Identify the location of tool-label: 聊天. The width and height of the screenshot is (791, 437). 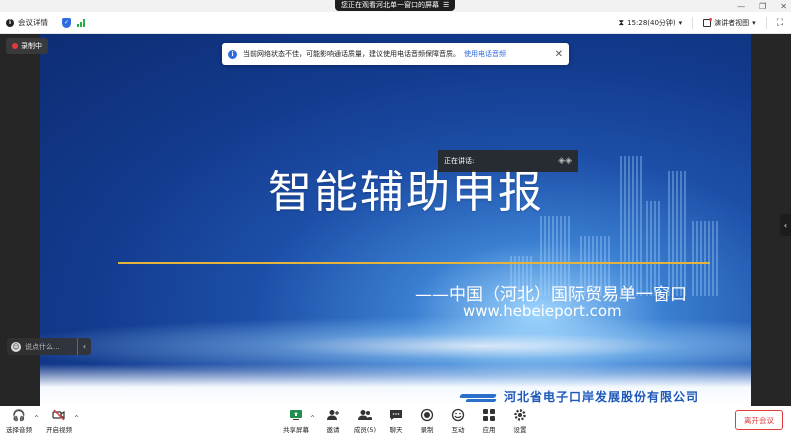
(396, 430).